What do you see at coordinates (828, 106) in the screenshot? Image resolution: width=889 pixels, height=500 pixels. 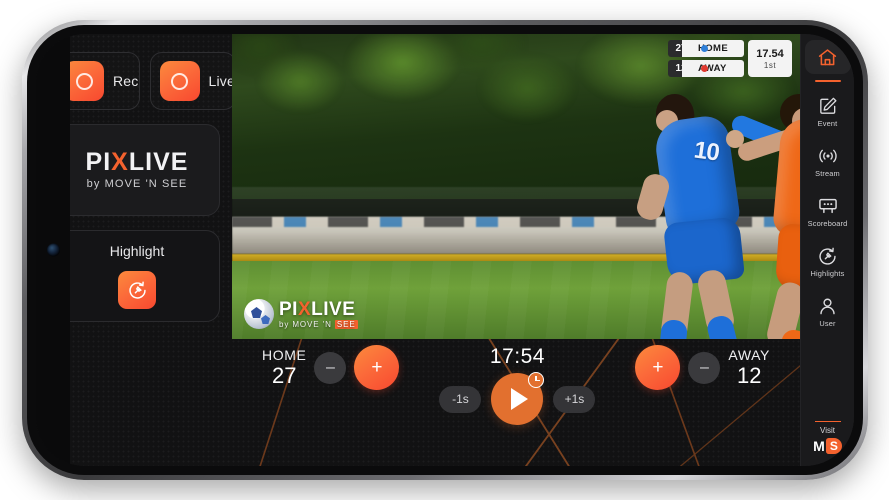 I see `pencil-square-icon` at bounding box center [828, 106].